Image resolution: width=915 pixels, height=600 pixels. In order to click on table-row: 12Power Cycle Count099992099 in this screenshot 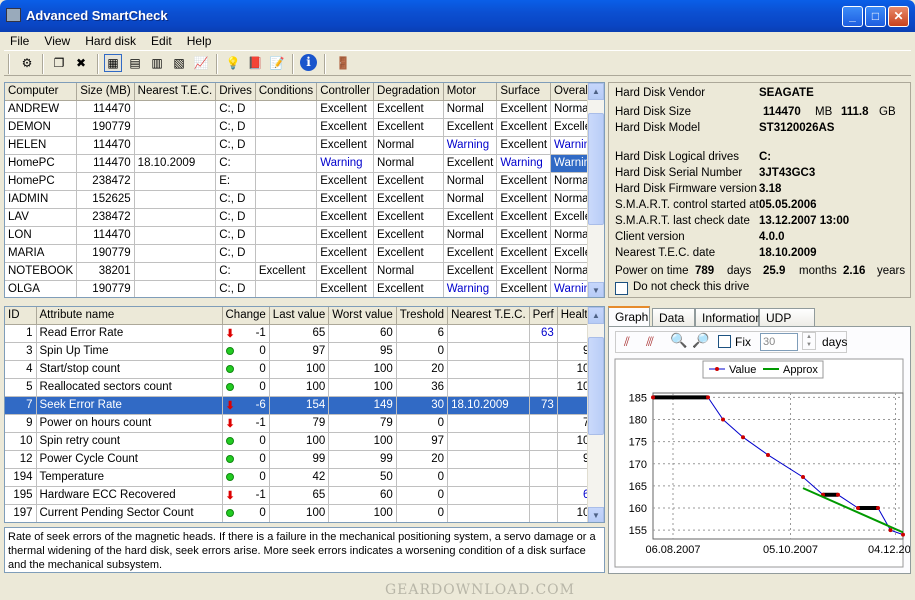, I will do `click(302, 459)`.